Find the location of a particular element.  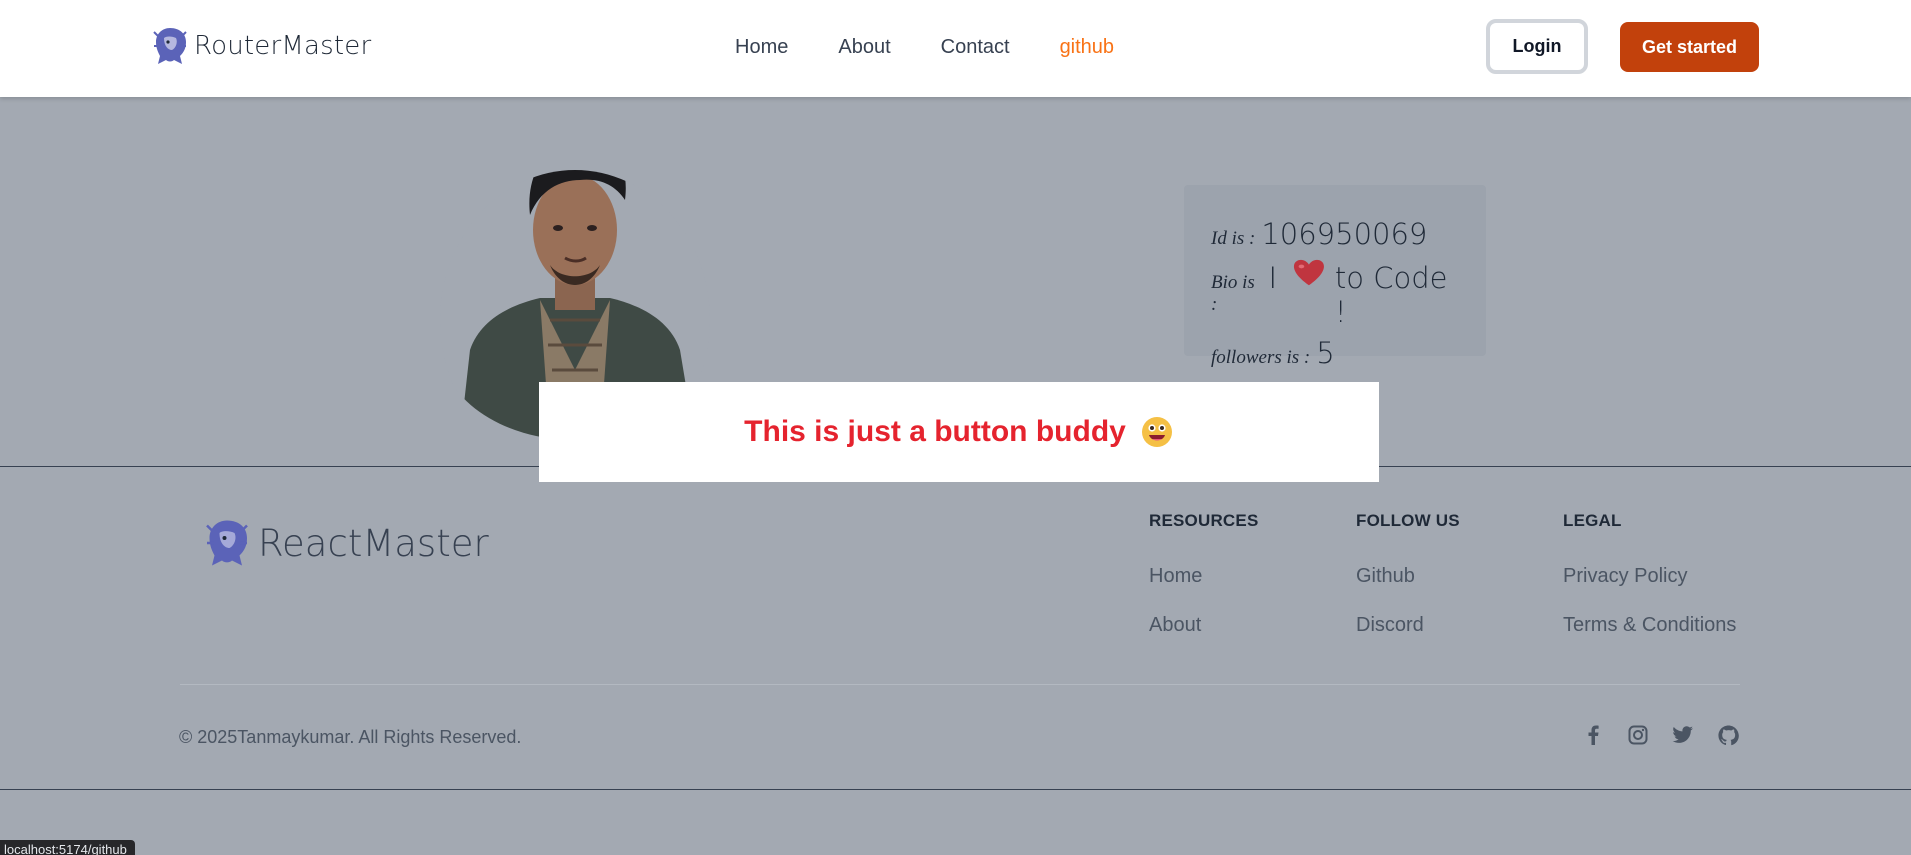

footer-link-discord: Discord is located at coordinates (1408, 625).